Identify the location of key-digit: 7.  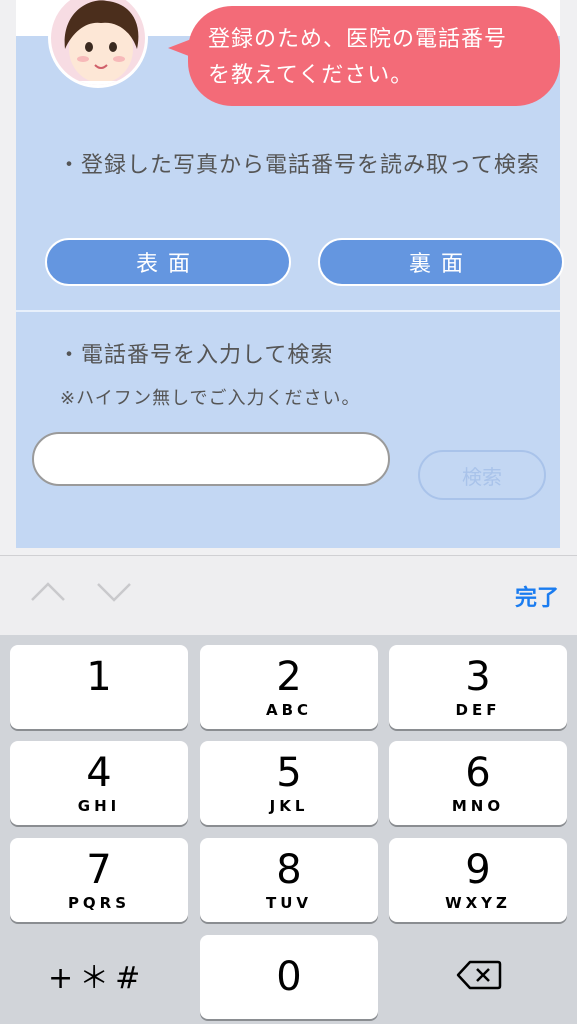
(99, 870).